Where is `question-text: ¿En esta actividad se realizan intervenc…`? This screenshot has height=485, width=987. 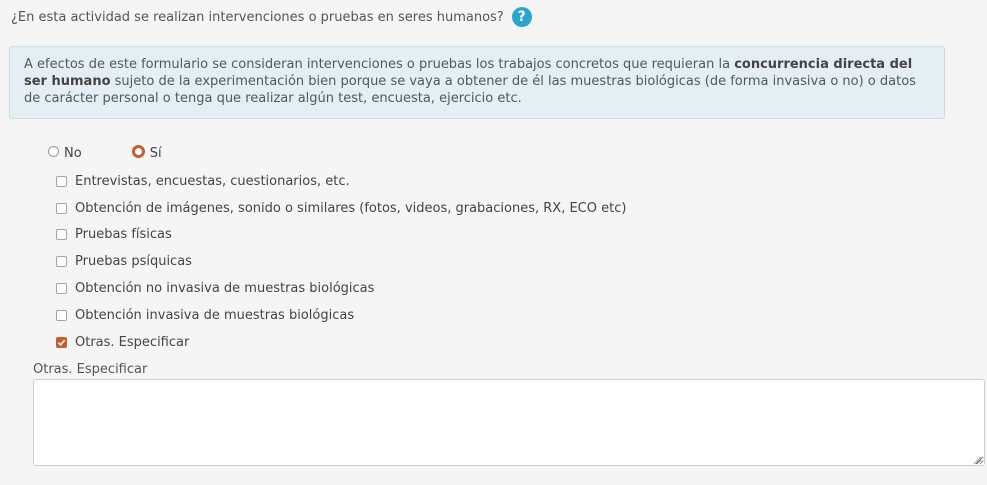 question-text: ¿En esta actividad se realizan intervenc… is located at coordinates (257, 17).